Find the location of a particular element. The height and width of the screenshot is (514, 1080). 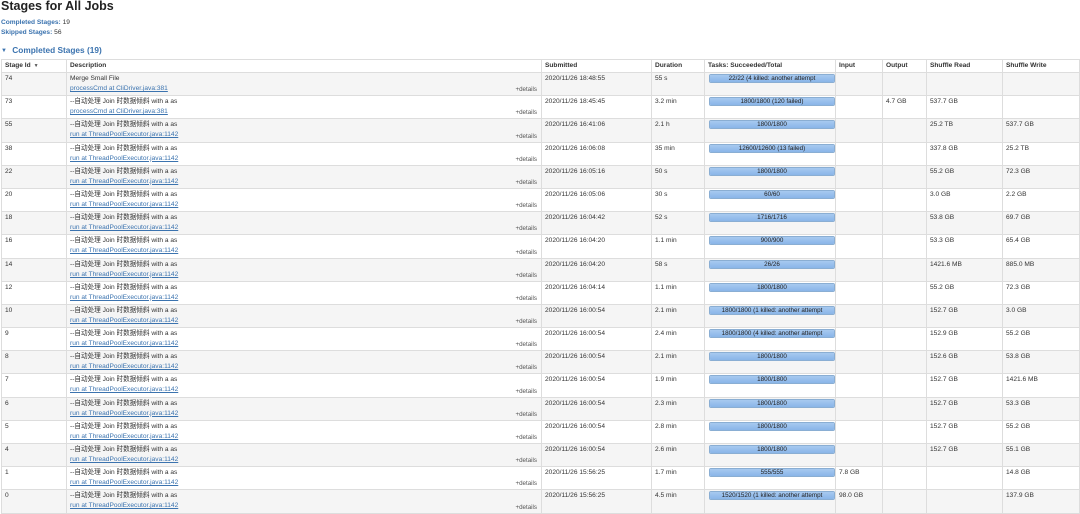

column-header-shuffle-write: Shuffle Write is located at coordinates (1041, 66).